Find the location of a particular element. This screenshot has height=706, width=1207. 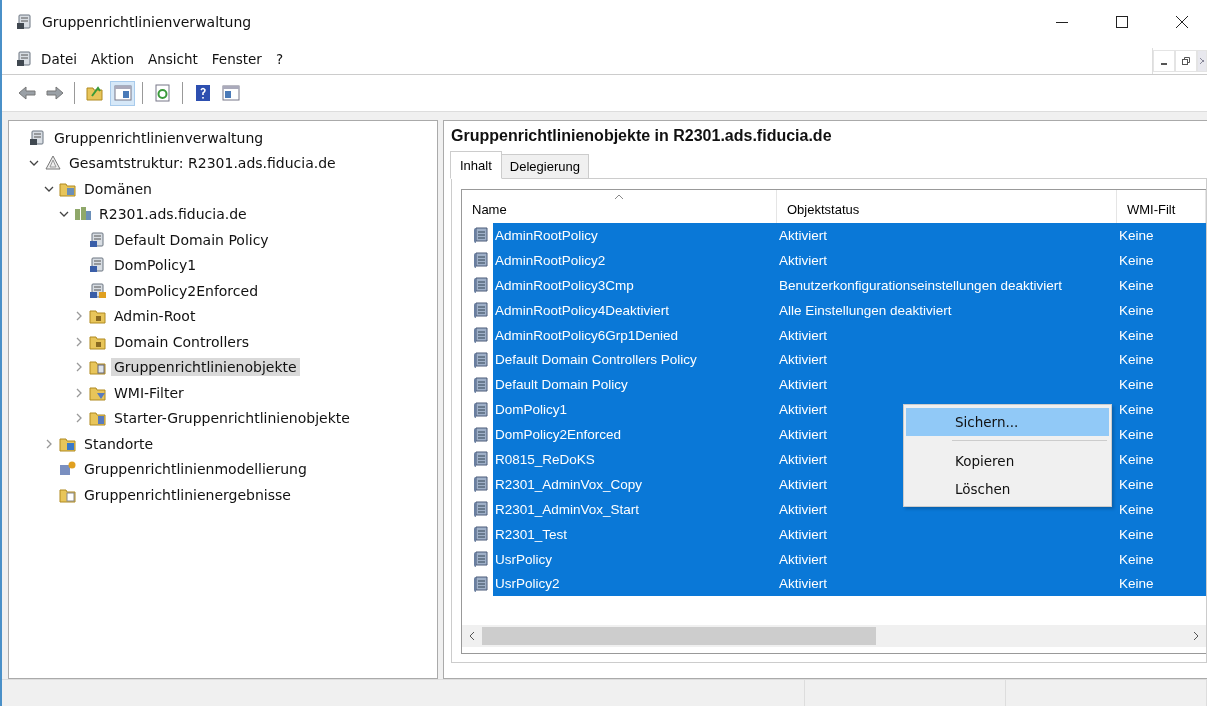

table-cell: UsrPolicy is located at coordinates (523, 559).